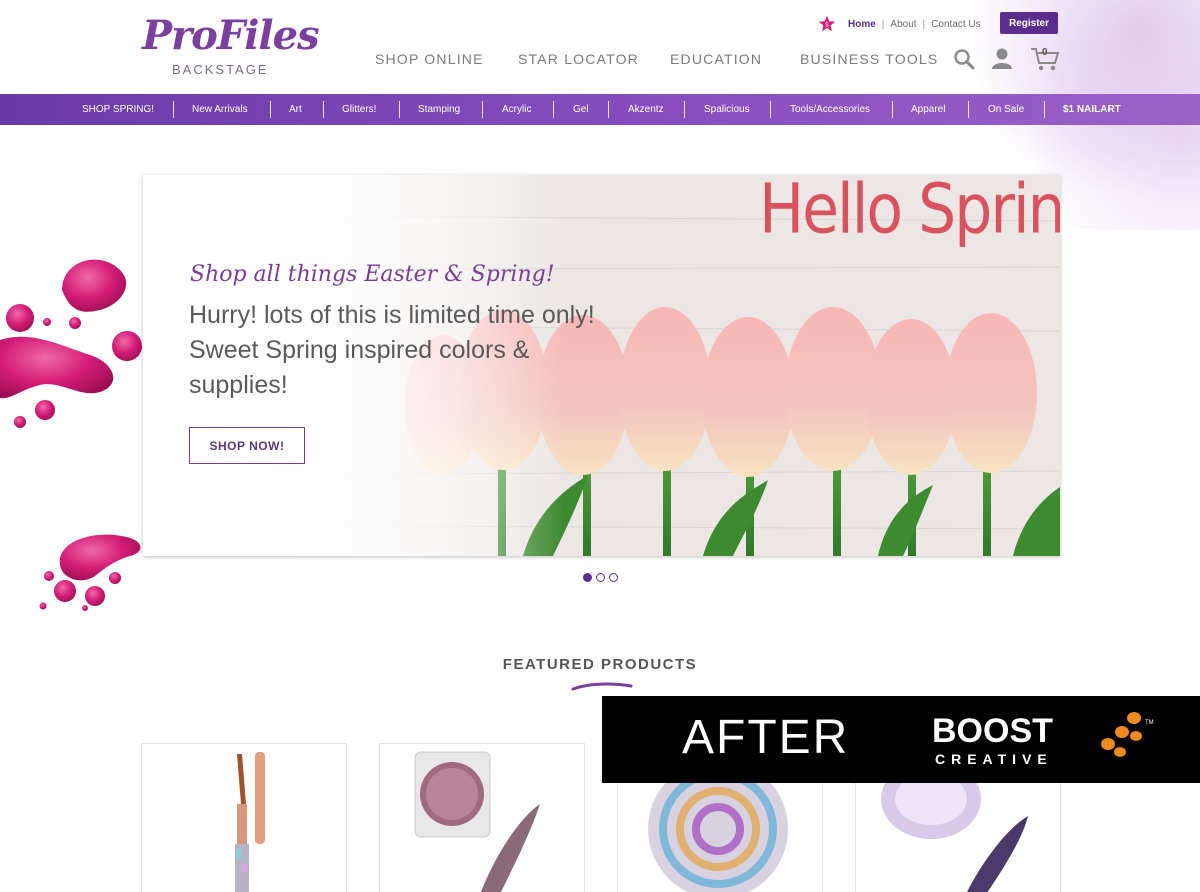 The image size is (1200, 892). I want to click on register-button: Register, so click(1029, 23).